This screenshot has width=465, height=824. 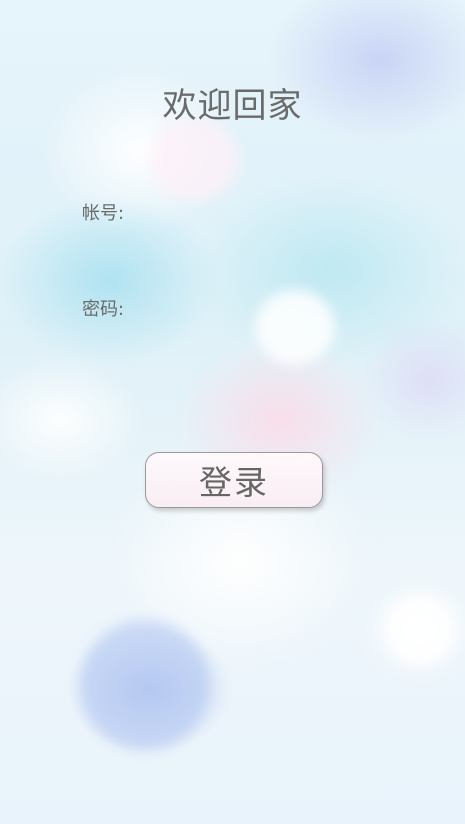 I want to click on page-title: 欢迎回家, so click(x=232, y=106).